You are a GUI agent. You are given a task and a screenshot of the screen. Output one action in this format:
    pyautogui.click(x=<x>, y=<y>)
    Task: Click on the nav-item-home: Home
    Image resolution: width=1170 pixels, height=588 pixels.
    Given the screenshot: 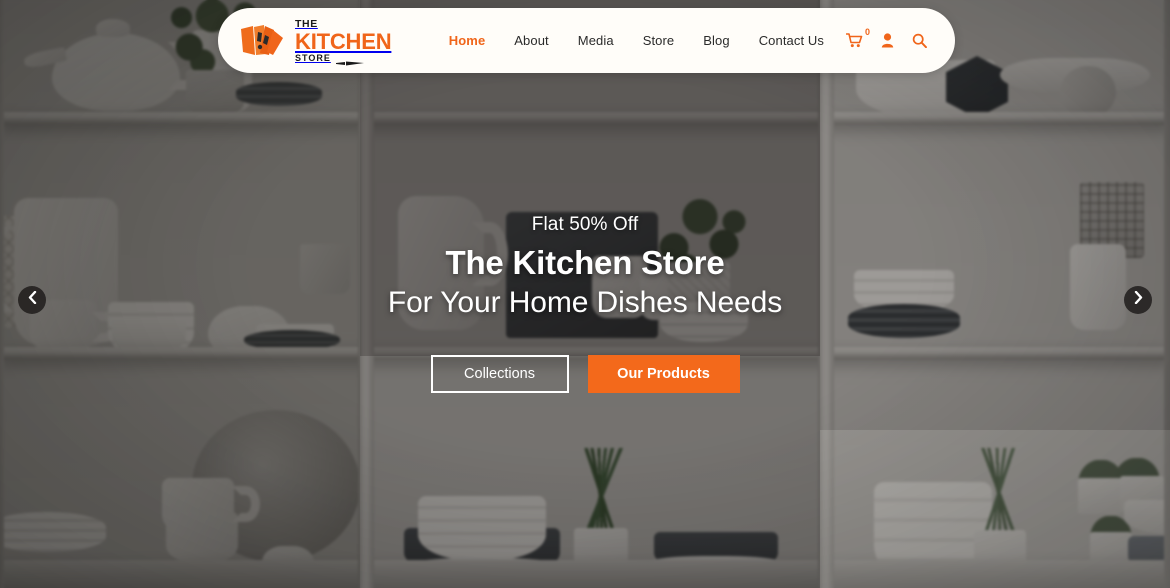 What is the action you would take?
    pyautogui.click(x=467, y=40)
    